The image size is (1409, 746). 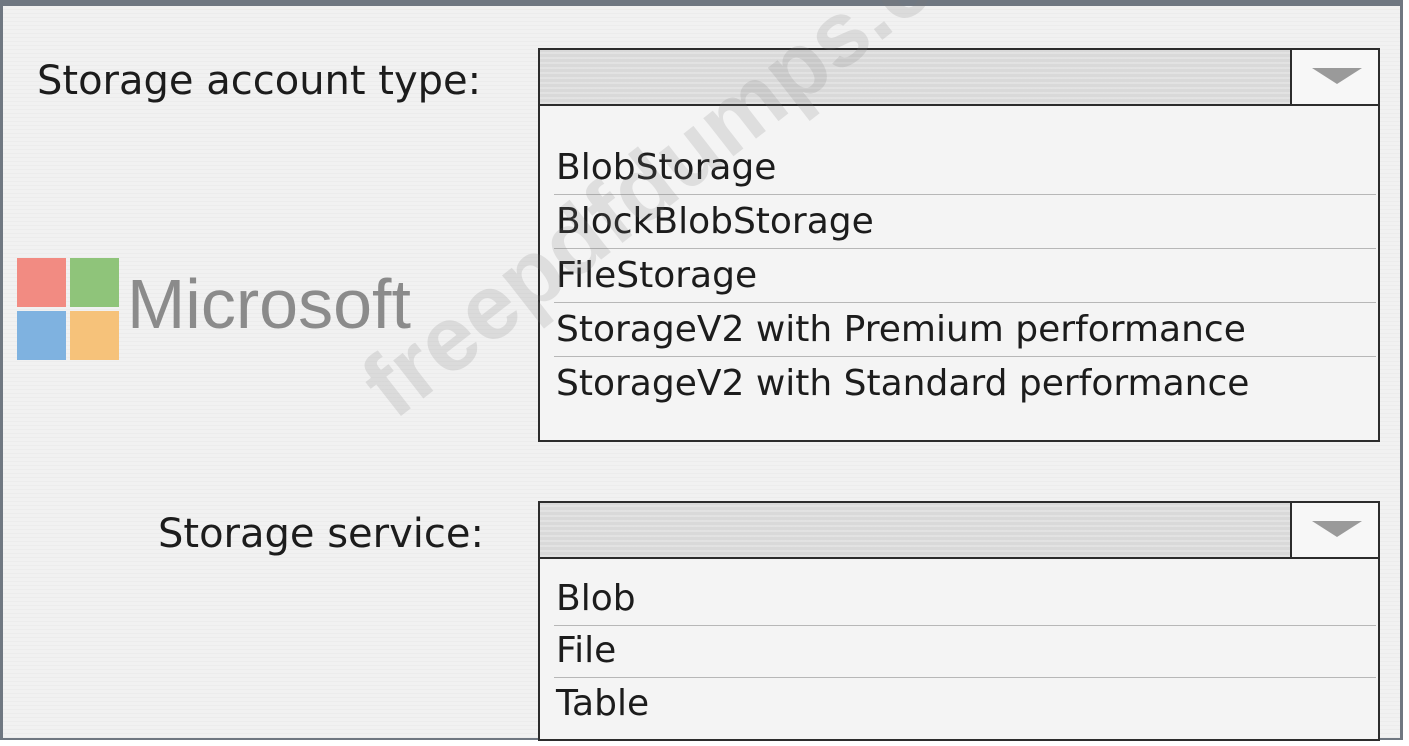 What do you see at coordinates (962, 384) in the screenshot?
I see `option-storagev2-standard: StorageV2 with Standard performance` at bounding box center [962, 384].